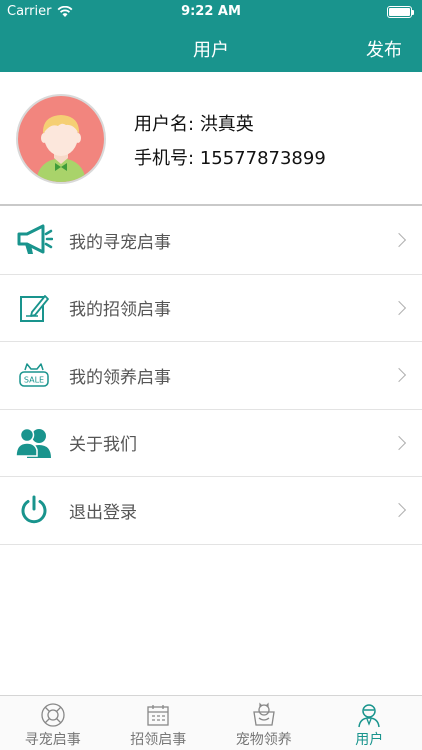 The image size is (422, 750). What do you see at coordinates (34, 240) in the screenshot?
I see `megaphone-icon` at bounding box center [34, 240].